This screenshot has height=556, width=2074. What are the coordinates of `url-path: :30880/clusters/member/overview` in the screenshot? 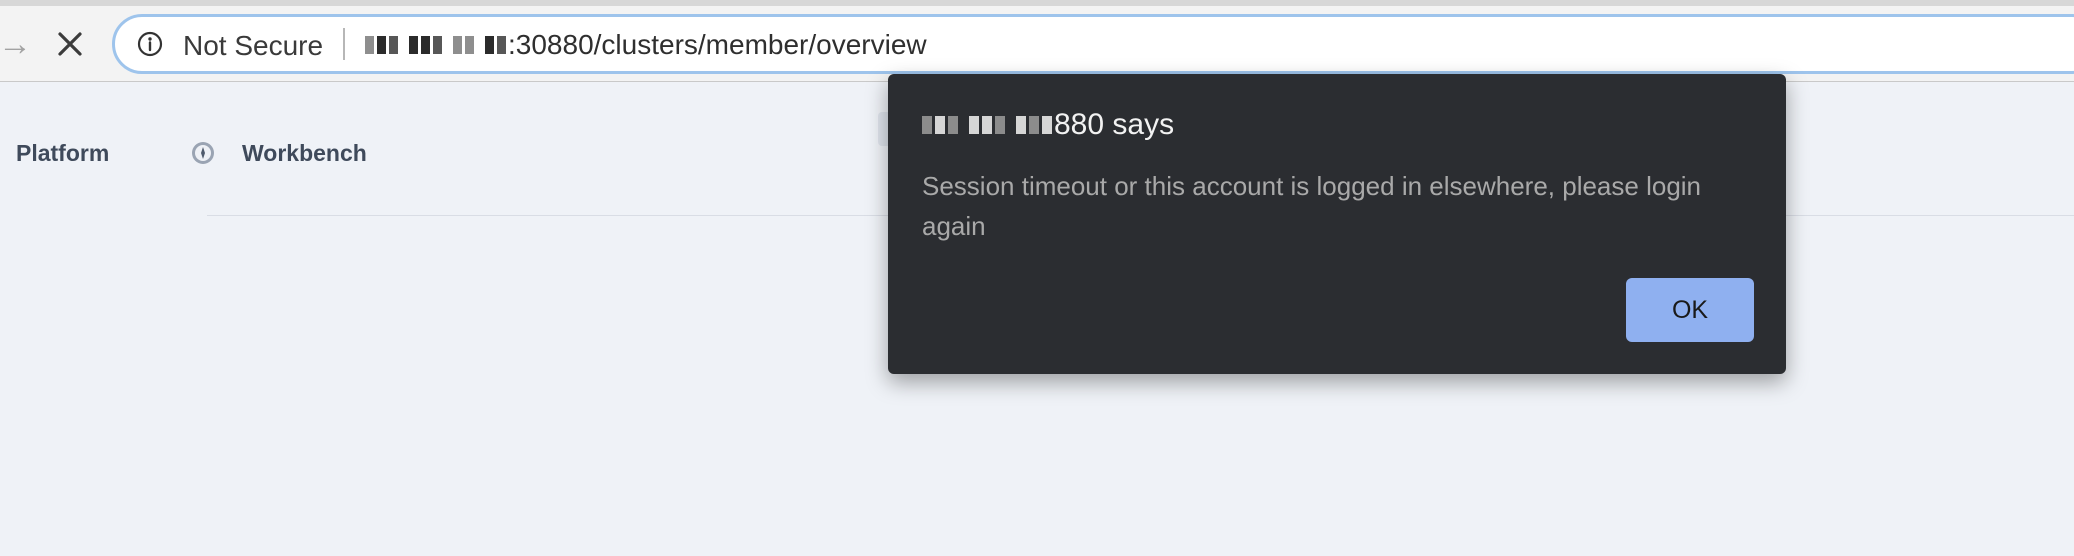 It's located at (717, 44).